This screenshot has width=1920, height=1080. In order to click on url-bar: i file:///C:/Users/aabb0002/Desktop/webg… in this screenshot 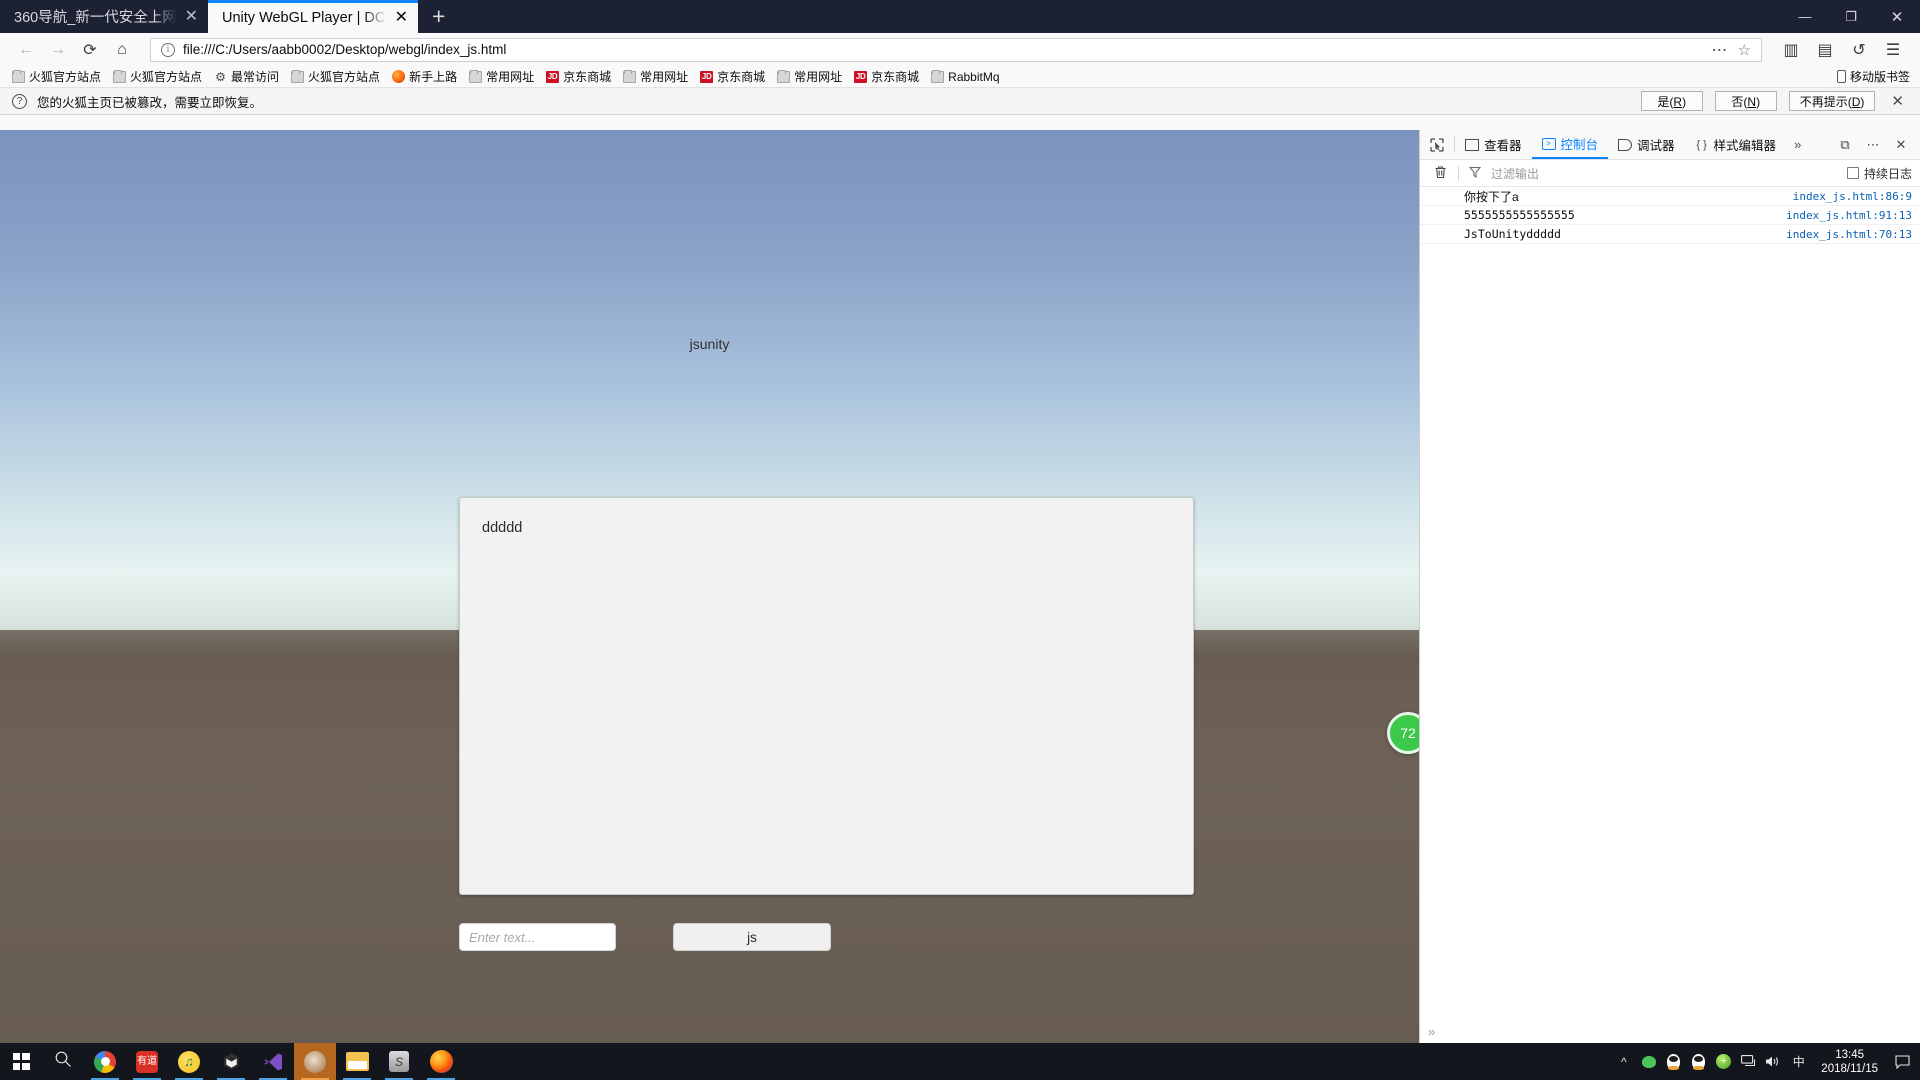, I will do `click(956, 49)`.